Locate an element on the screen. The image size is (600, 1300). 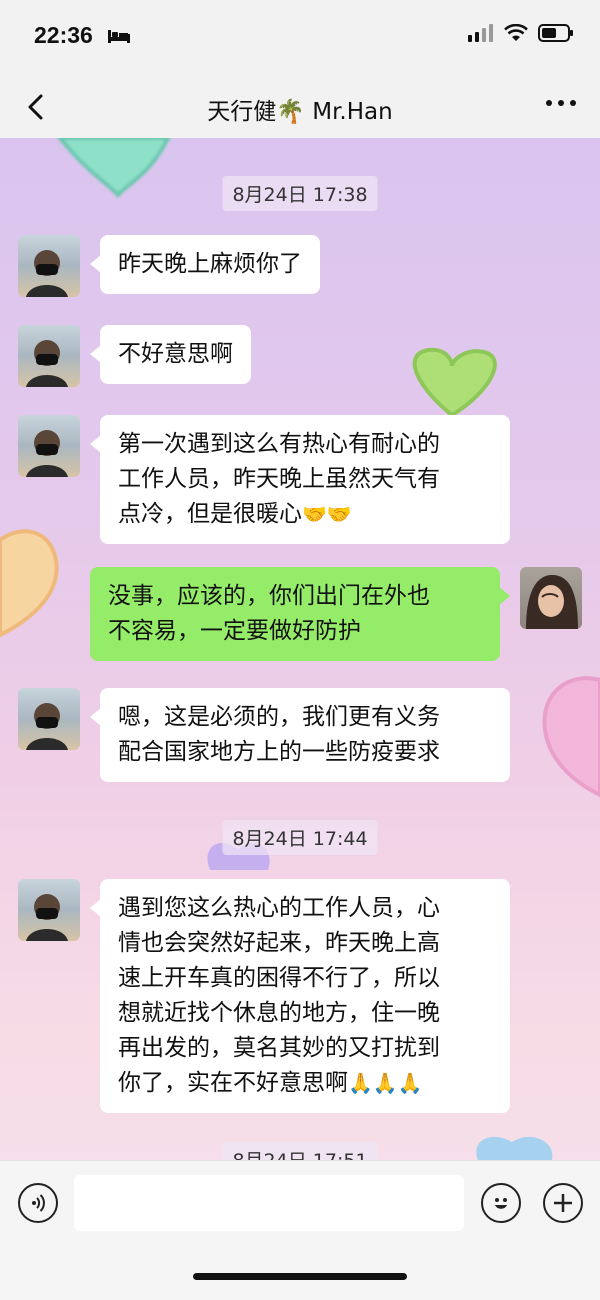
pray-emoji: 🙏🙏🙏 is located at coordinates (385, 1083).